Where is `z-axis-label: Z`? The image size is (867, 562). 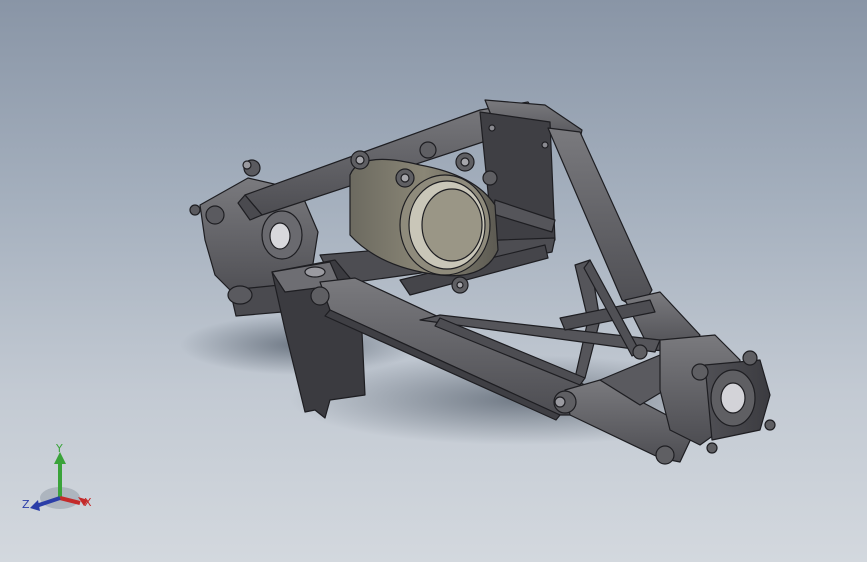 z-axis-label: Z is located at coordinates (26, 504).